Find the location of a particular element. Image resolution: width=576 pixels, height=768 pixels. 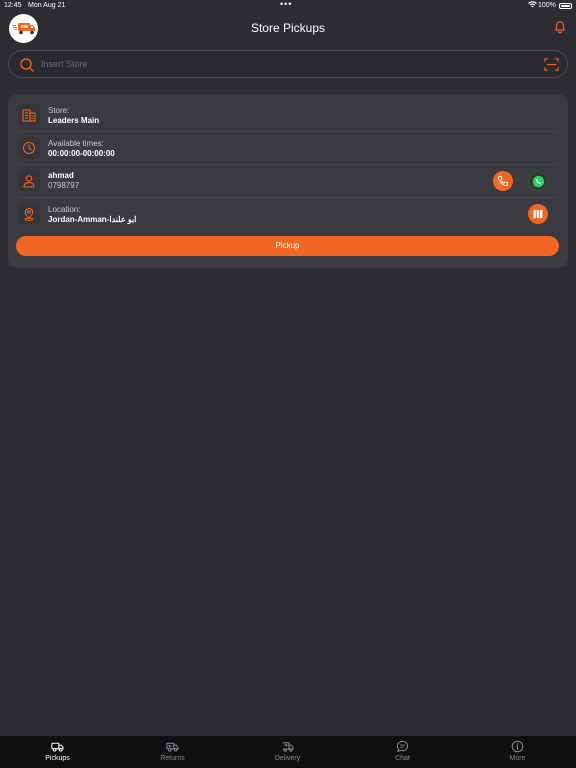

status-bar: 12:45 Mon Aug 21 ••• 100% is located at coordinates (288, 6).